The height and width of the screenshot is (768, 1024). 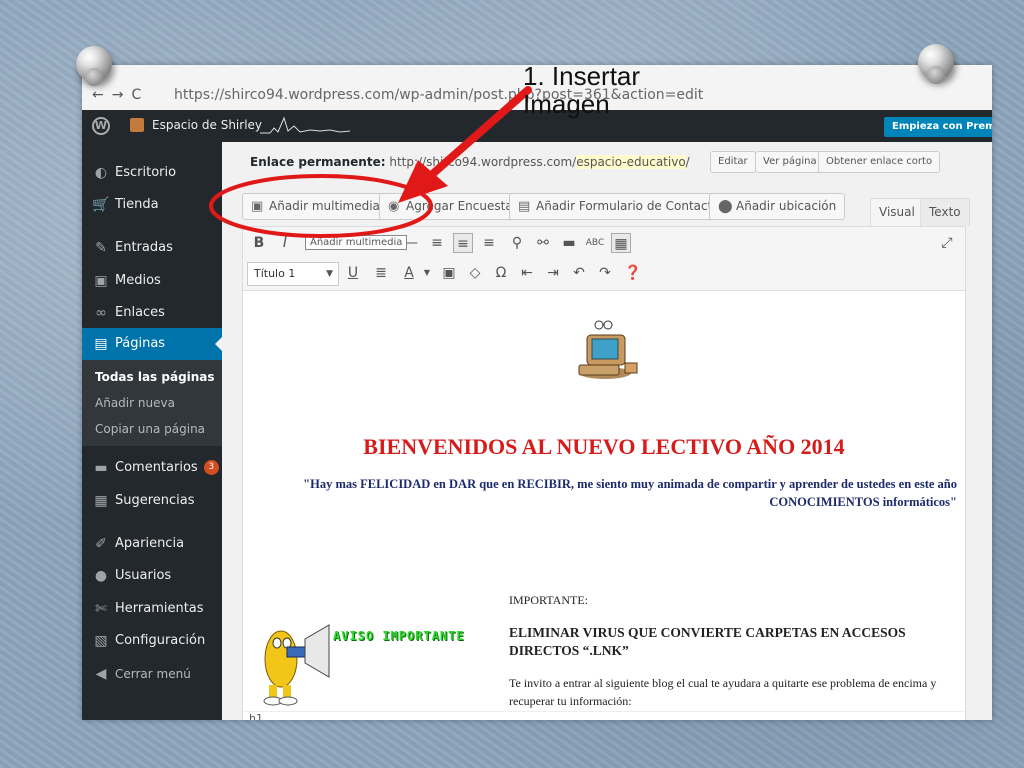 I want to click on submenu-todas-las-paginas: Todas las páginas, so click(x=155, y=377).